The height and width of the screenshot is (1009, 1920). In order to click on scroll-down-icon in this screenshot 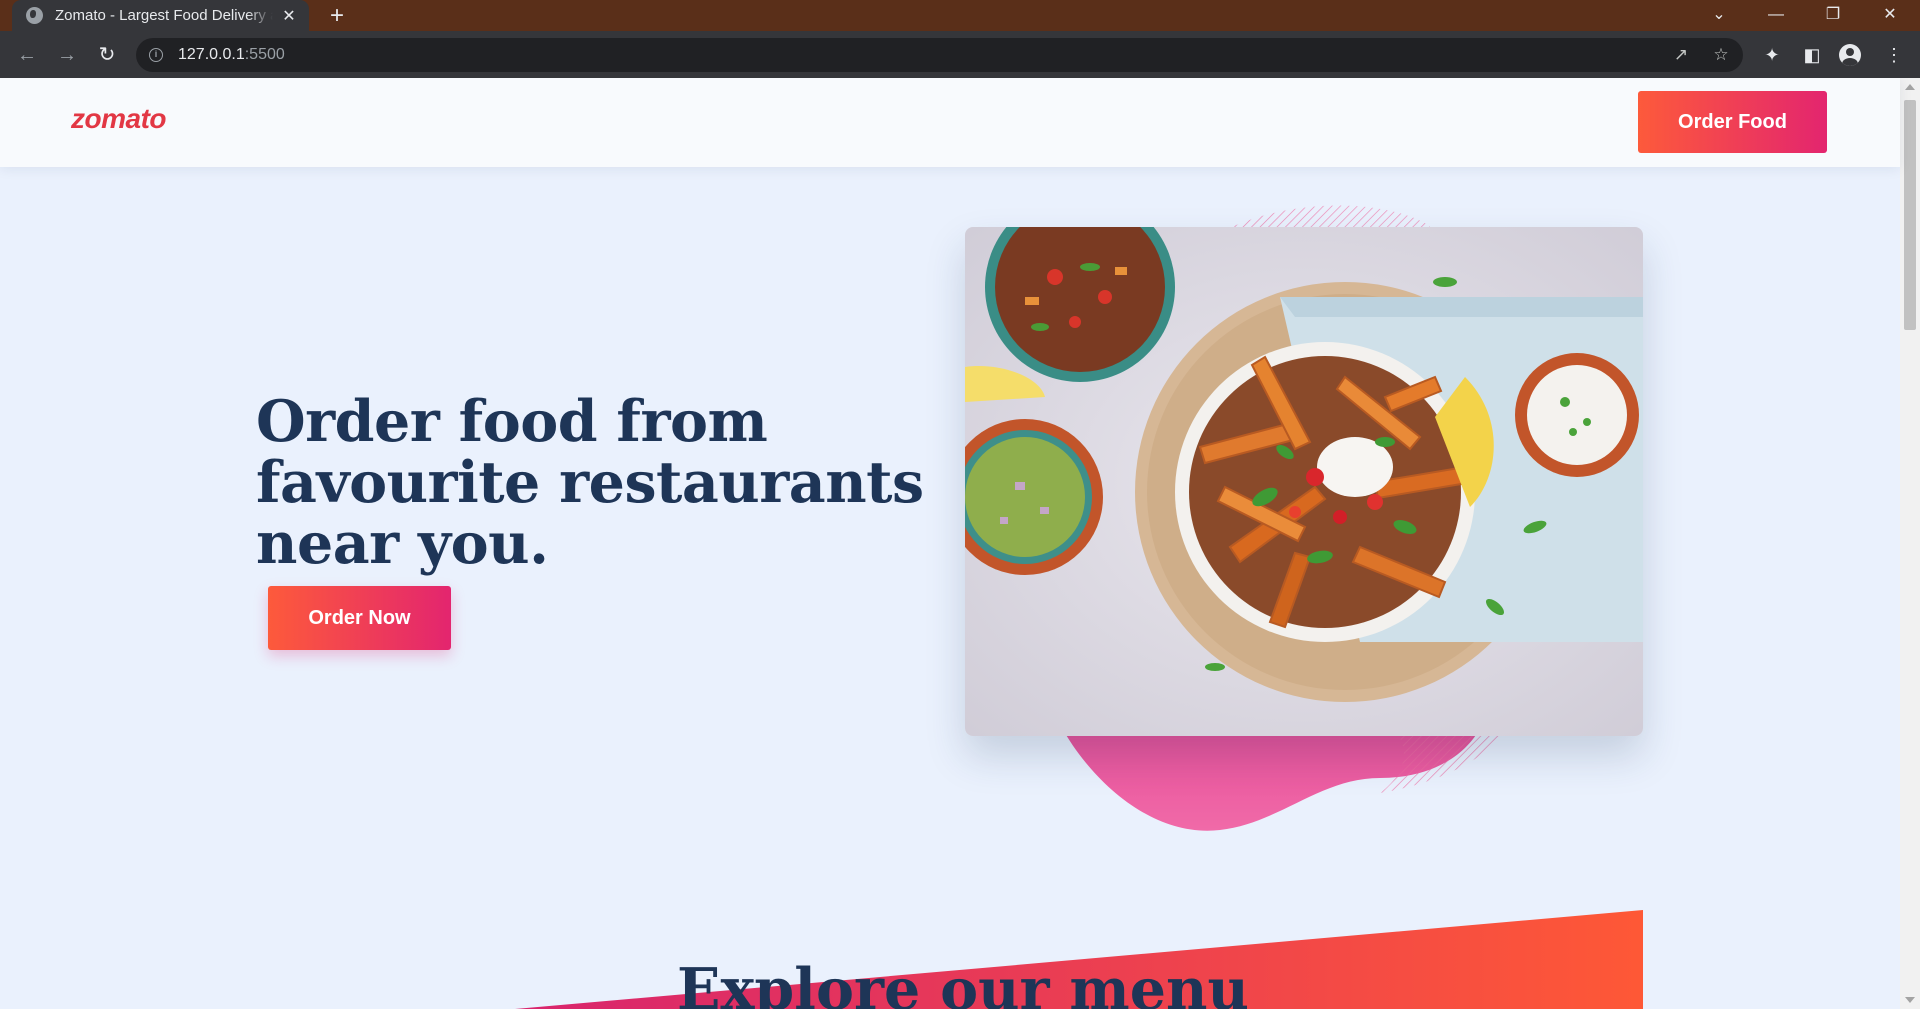, I will do `click(1910, 1000)`.